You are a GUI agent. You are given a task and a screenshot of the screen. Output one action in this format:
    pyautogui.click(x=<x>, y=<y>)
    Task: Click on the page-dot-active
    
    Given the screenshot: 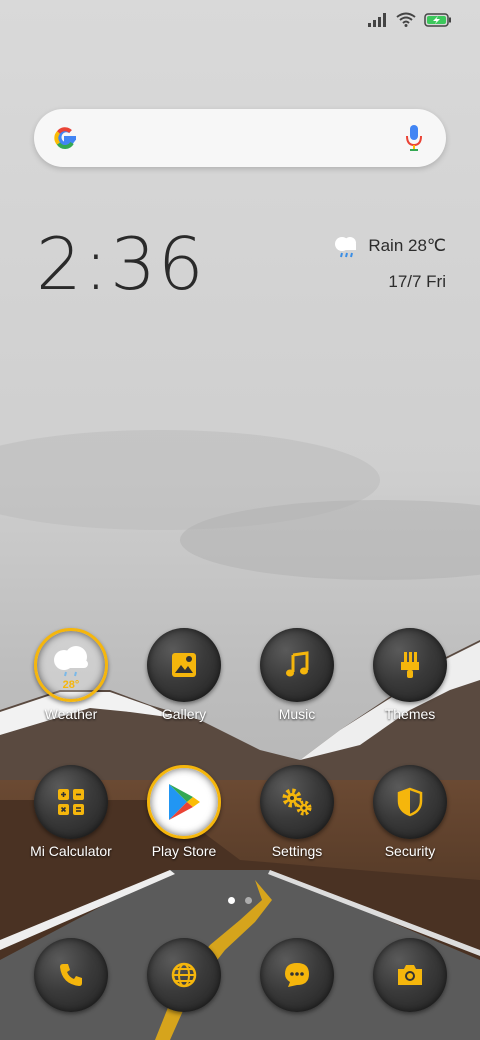 What is the action you would take?
    pyautogui.click(x=231, y=900)
    